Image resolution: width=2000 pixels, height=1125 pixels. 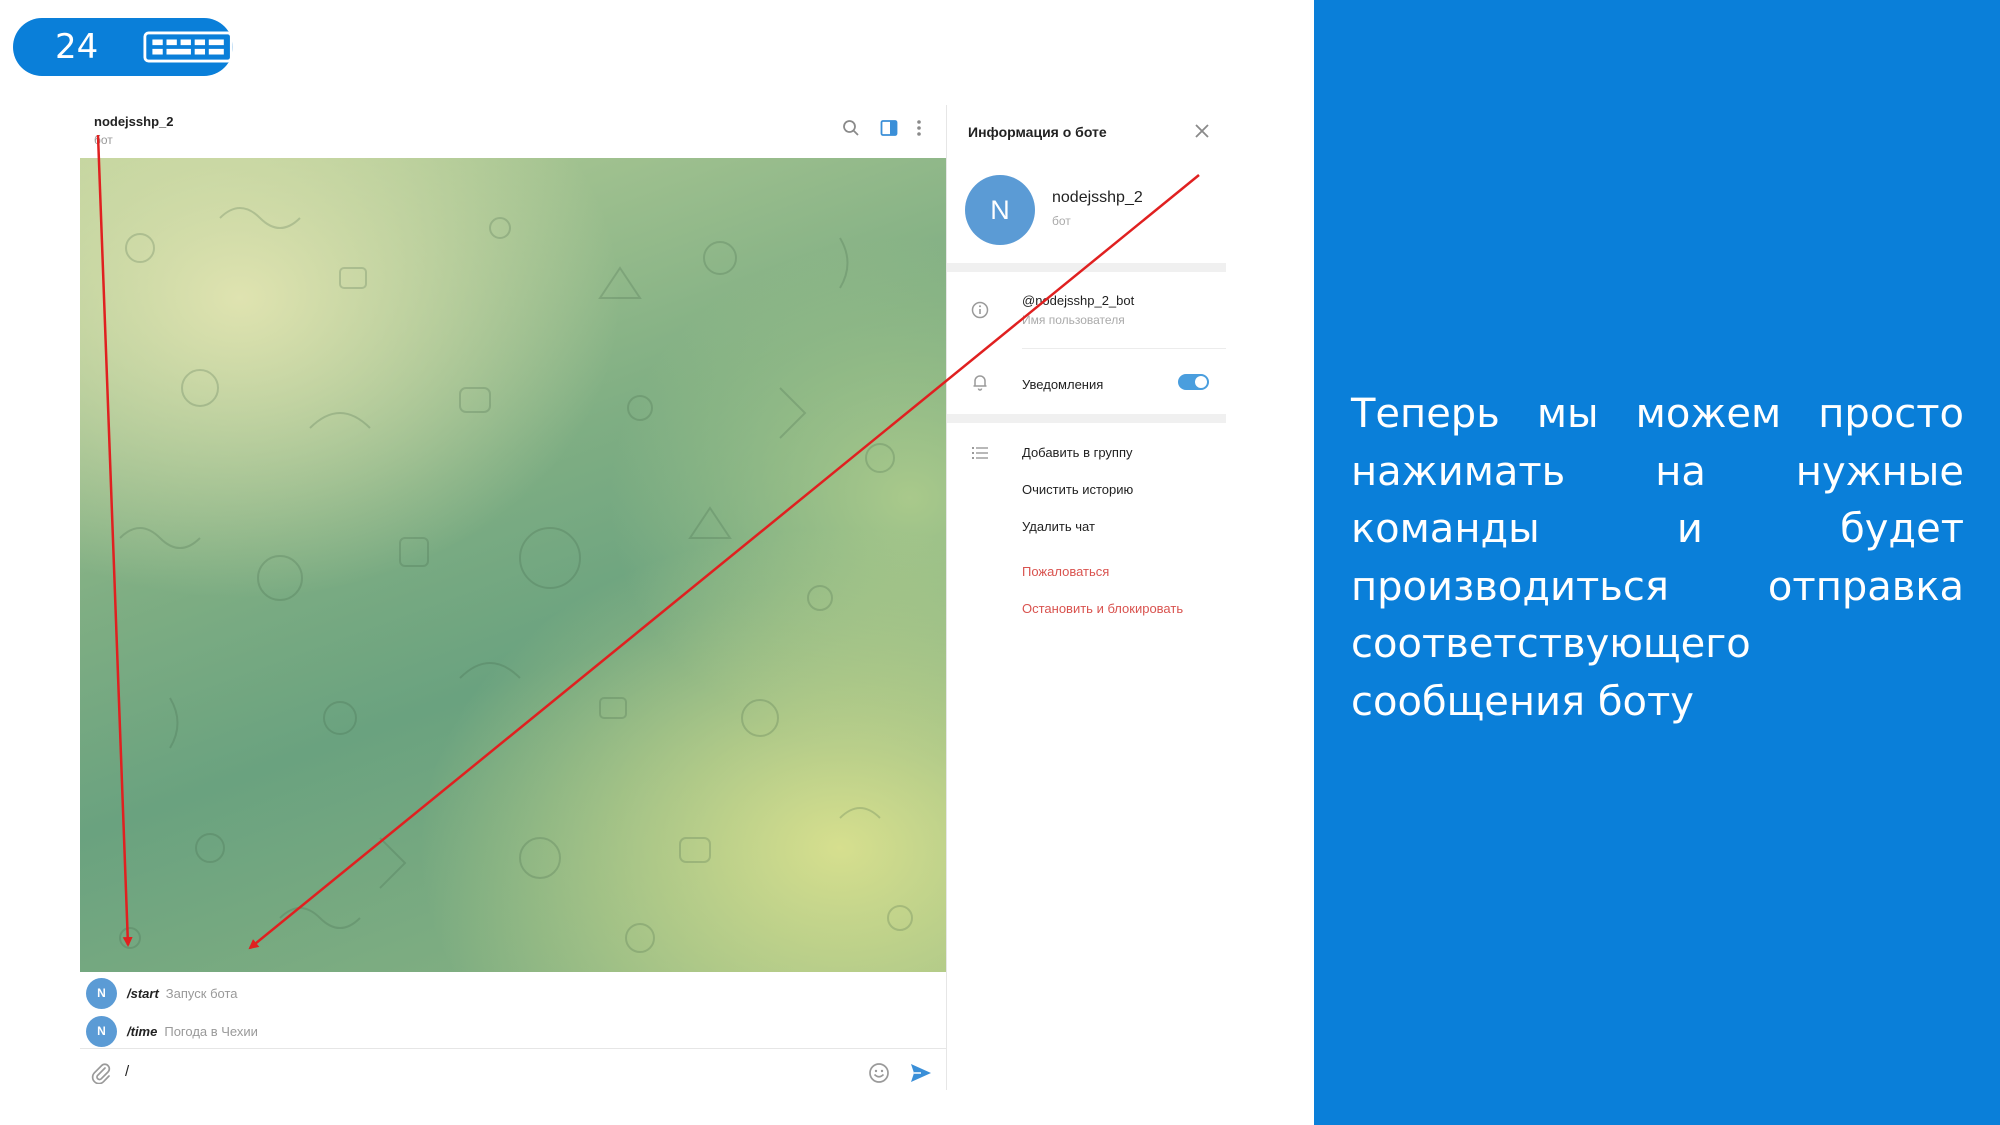 What do you see at coordinates (101, 1073) in the screenshot?
I see `attach-icon` at bounding box center [101, 1073].